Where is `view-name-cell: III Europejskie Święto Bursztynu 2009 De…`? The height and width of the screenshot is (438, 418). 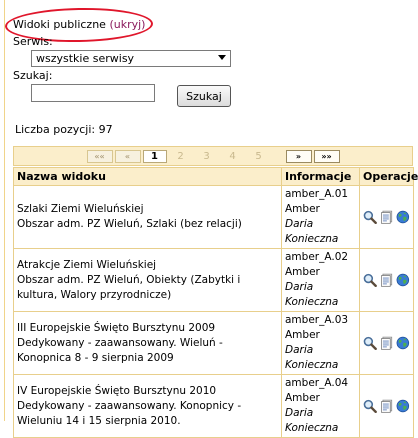 view-name-cell: III Europejskie Święto Bursztynu 2009 De… is located at coordinates (147, 343).